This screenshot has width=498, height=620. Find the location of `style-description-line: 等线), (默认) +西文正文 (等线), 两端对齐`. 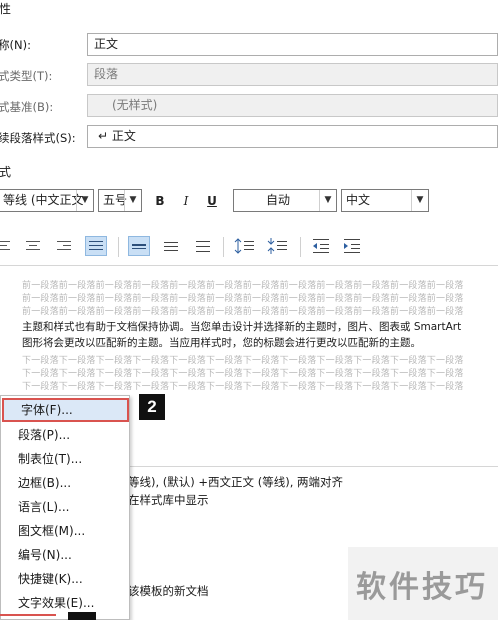

style-description-line: 等线), (默认) +西文正文 (等线), 两端对齐 is located at coordinates (235, 482).